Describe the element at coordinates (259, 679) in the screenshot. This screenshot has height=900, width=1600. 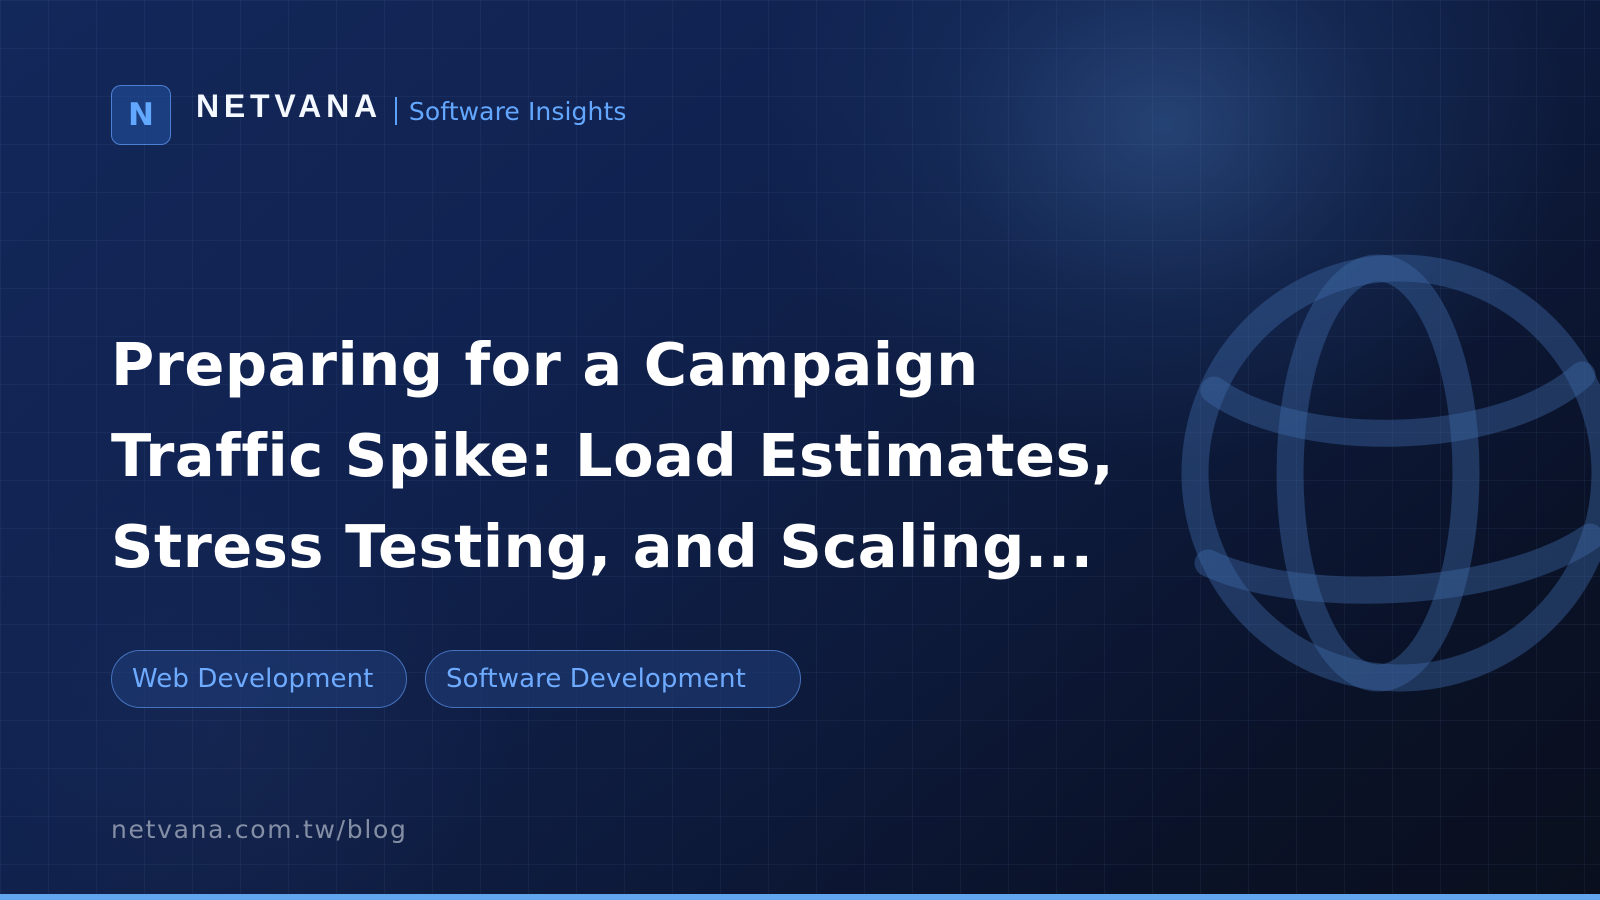
I see `tag-web-development: Web Development` at that location.